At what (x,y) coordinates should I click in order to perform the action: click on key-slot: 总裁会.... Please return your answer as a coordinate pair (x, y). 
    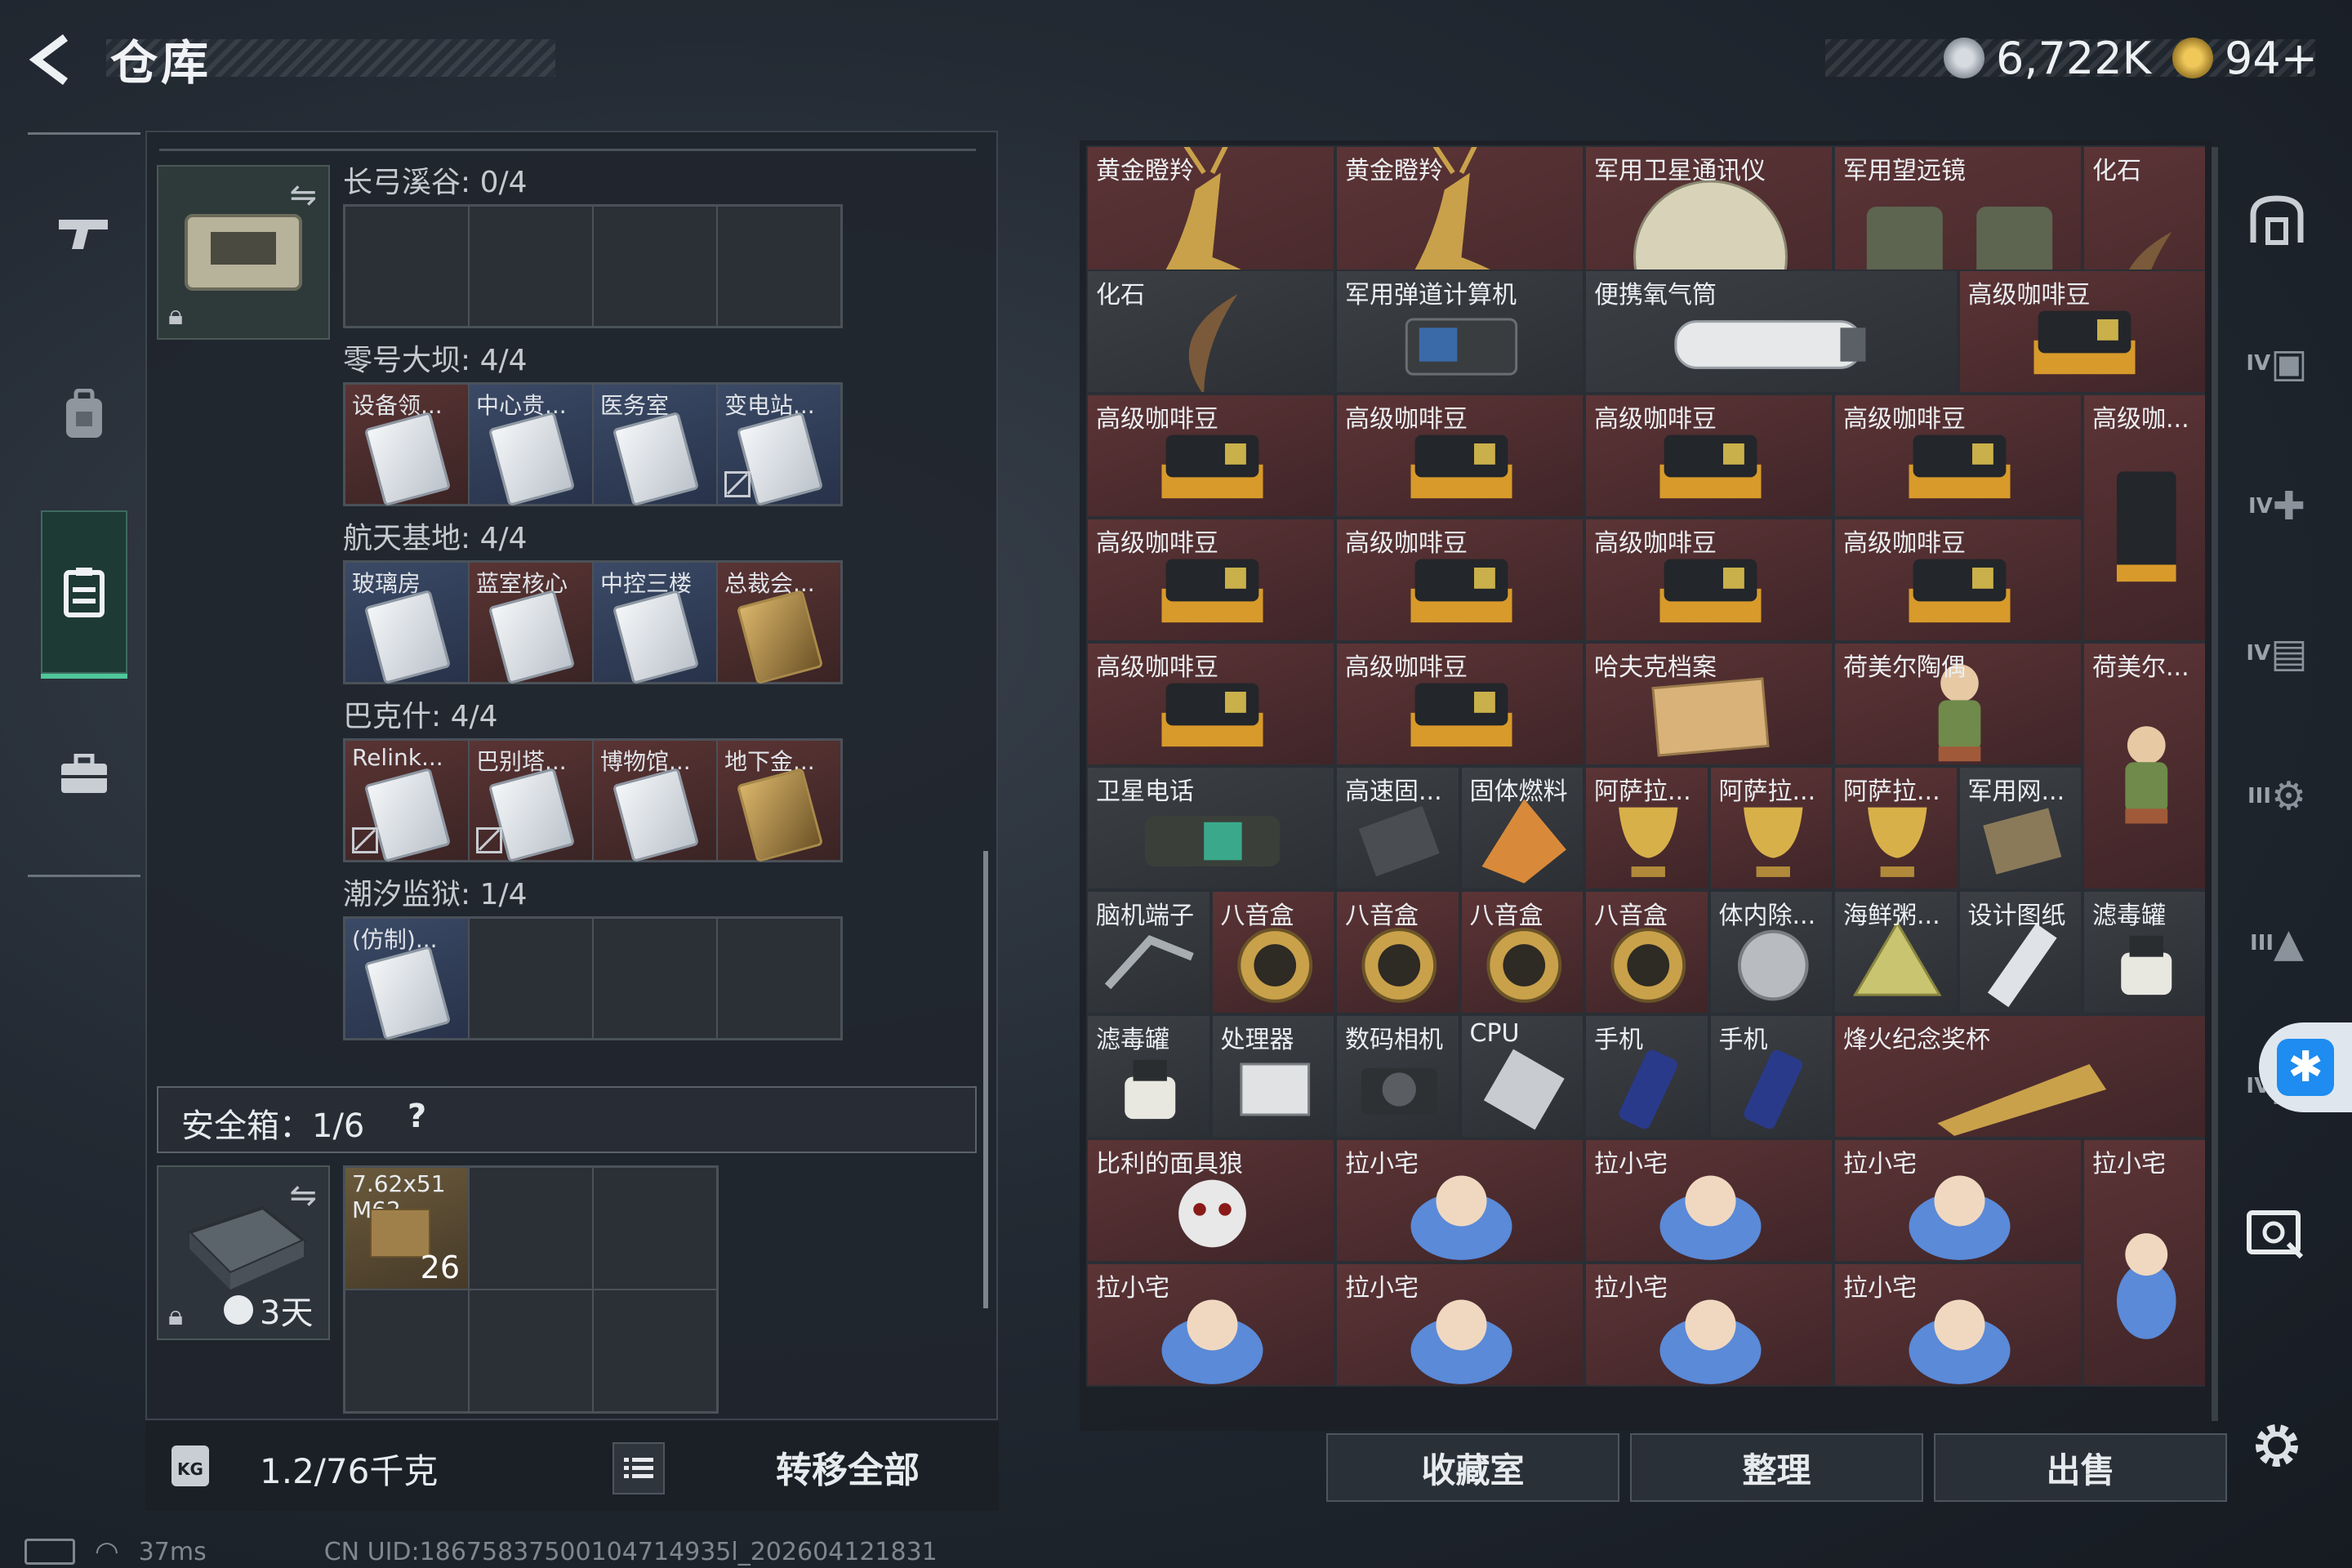
    Looking at the image, I should click on (779, 623).